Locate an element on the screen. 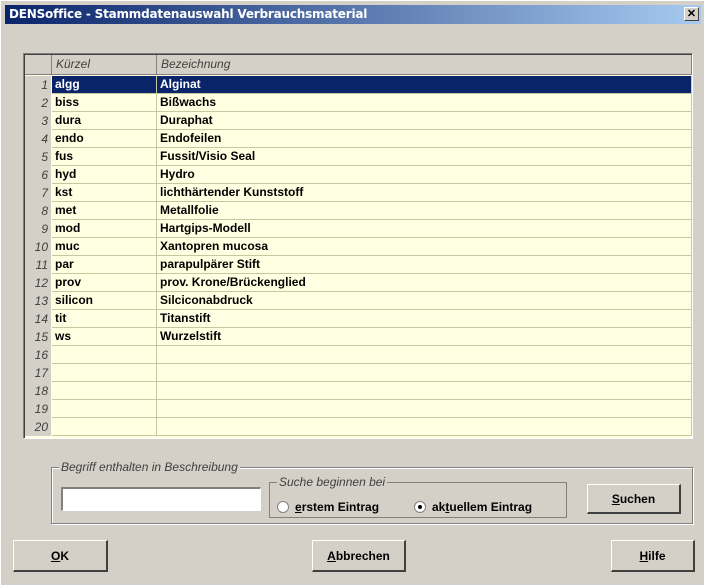 The width and height of the screenshot is (704, 585). row-number: 1 is located at coordinates (38, 85).